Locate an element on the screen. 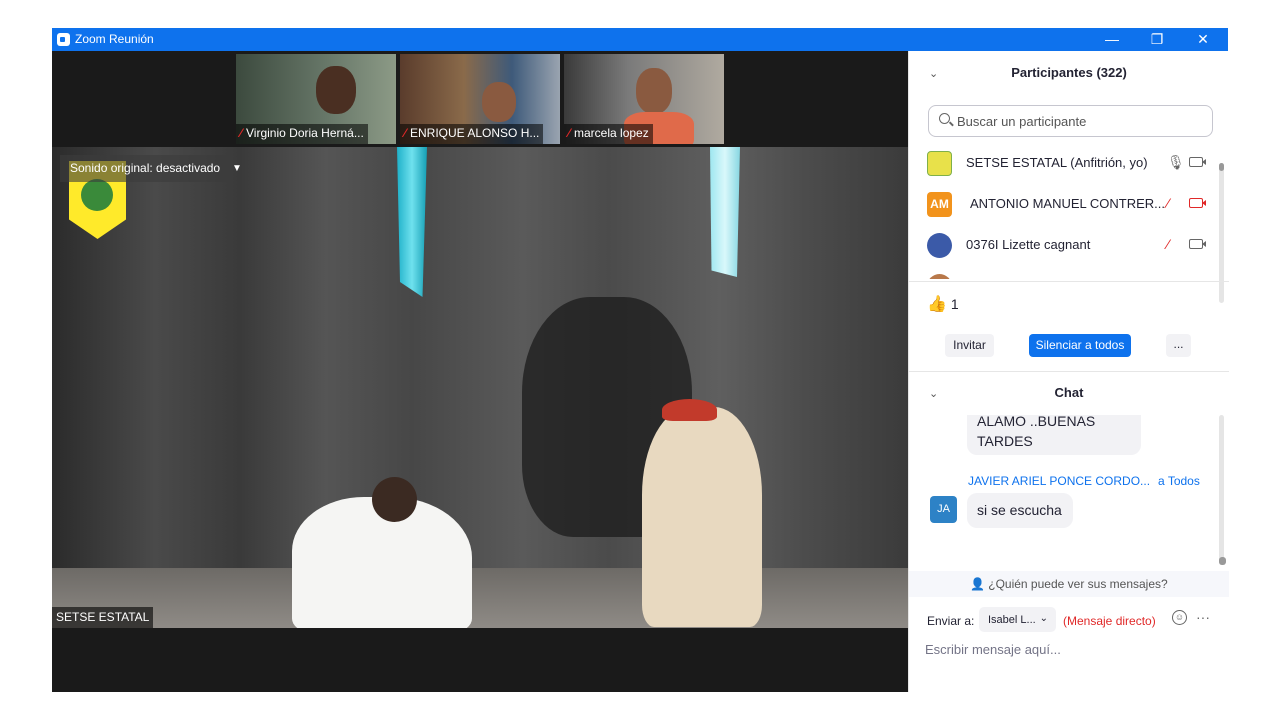 The width and height of the screenshot is (1280, 720). who-can-see-messages-link: 👤 ¿Quién puede ver sus mensajes? is located at coordinates (1069, 584).